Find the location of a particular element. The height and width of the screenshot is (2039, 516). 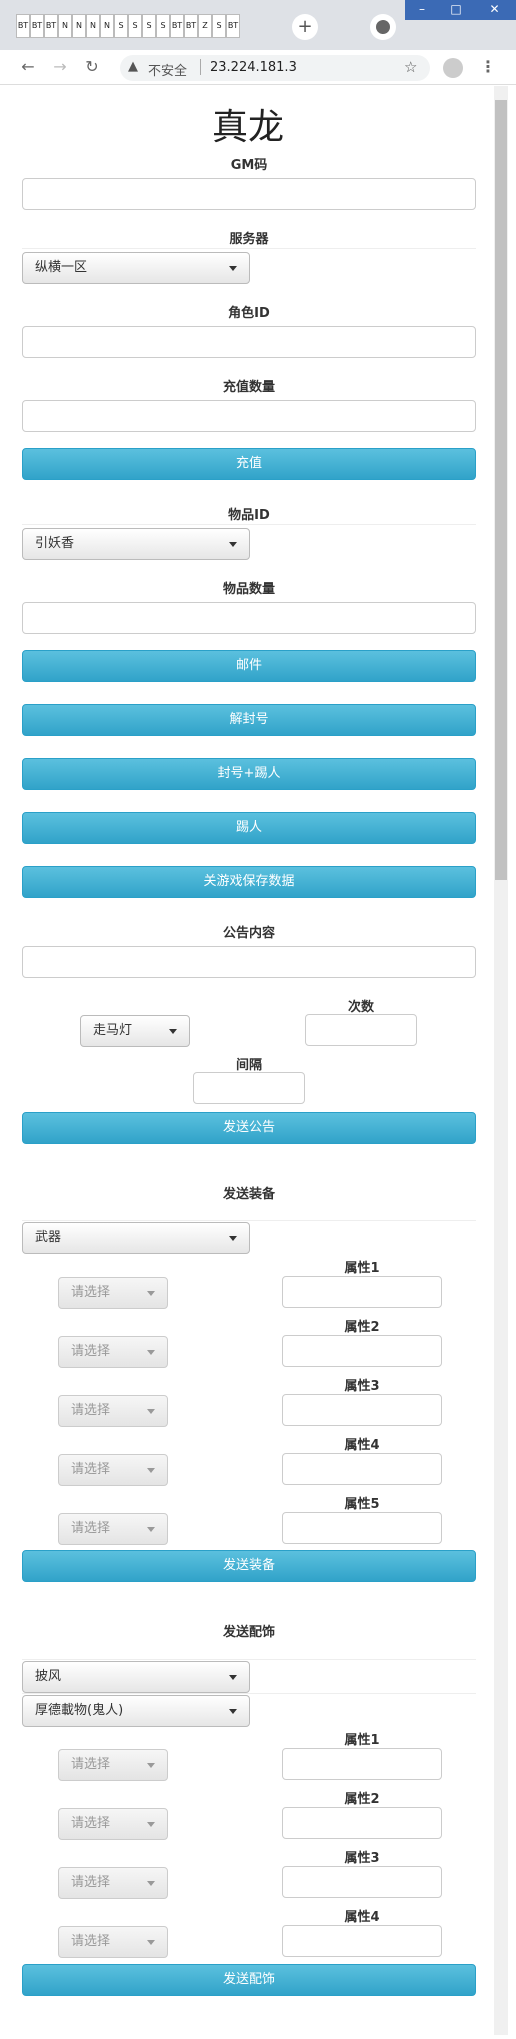

url-text: 23.224.181.3 is located at coordinates (253, 67).